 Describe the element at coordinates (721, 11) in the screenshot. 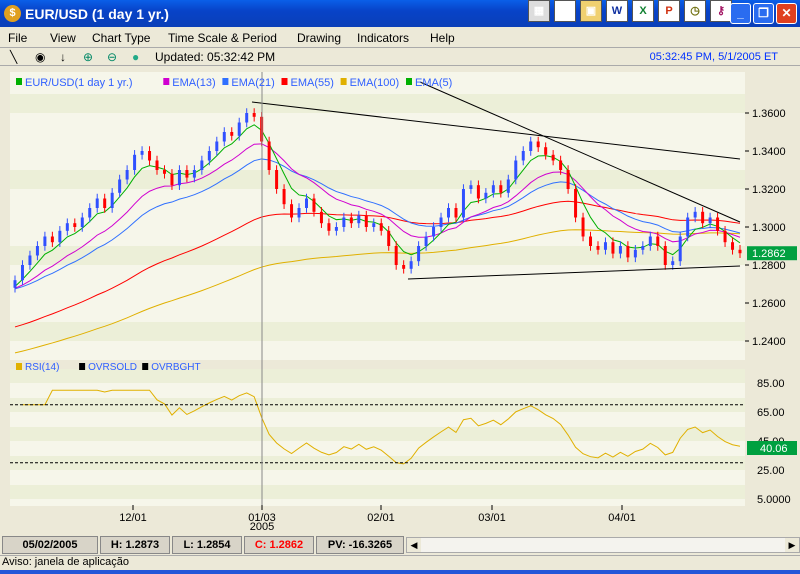

I see `key-icon: ⚷` at that location.